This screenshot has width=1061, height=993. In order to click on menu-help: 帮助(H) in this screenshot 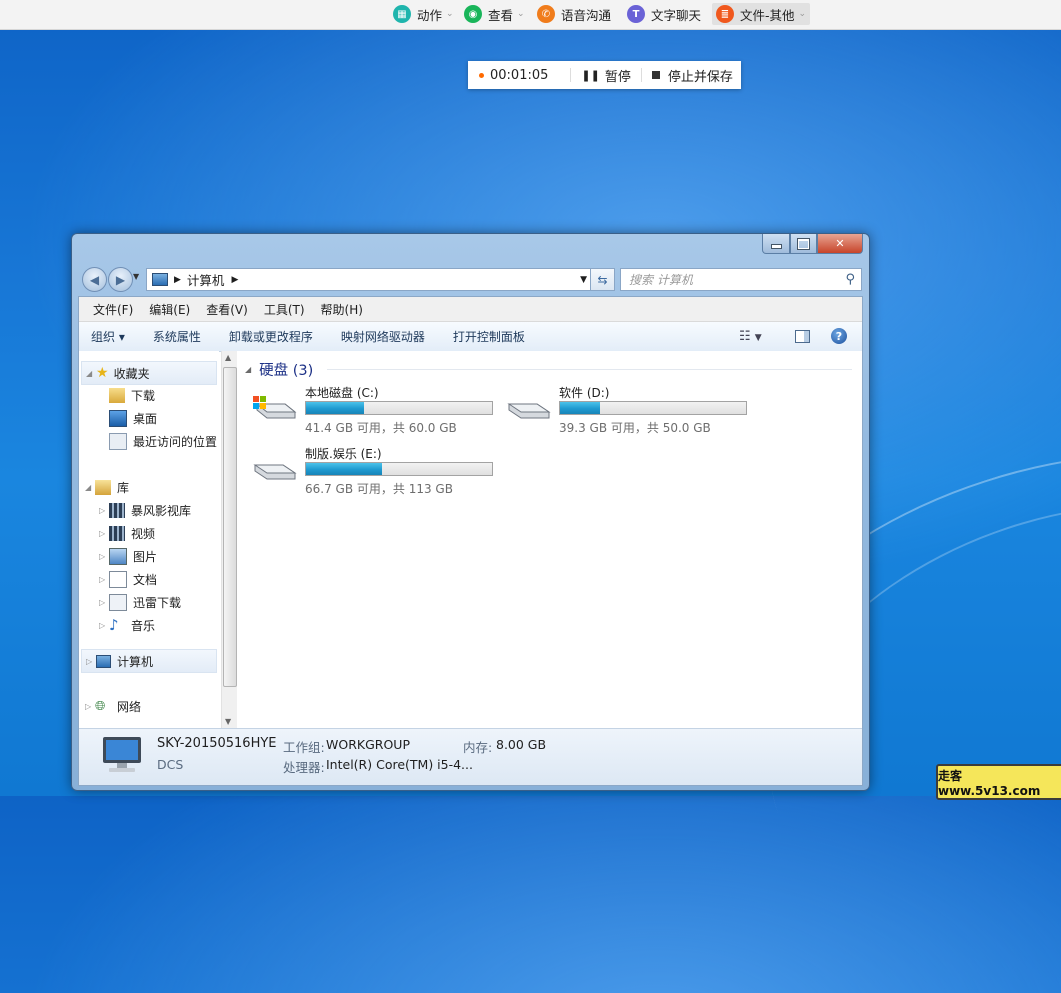, I will do `click(342, 309)`.